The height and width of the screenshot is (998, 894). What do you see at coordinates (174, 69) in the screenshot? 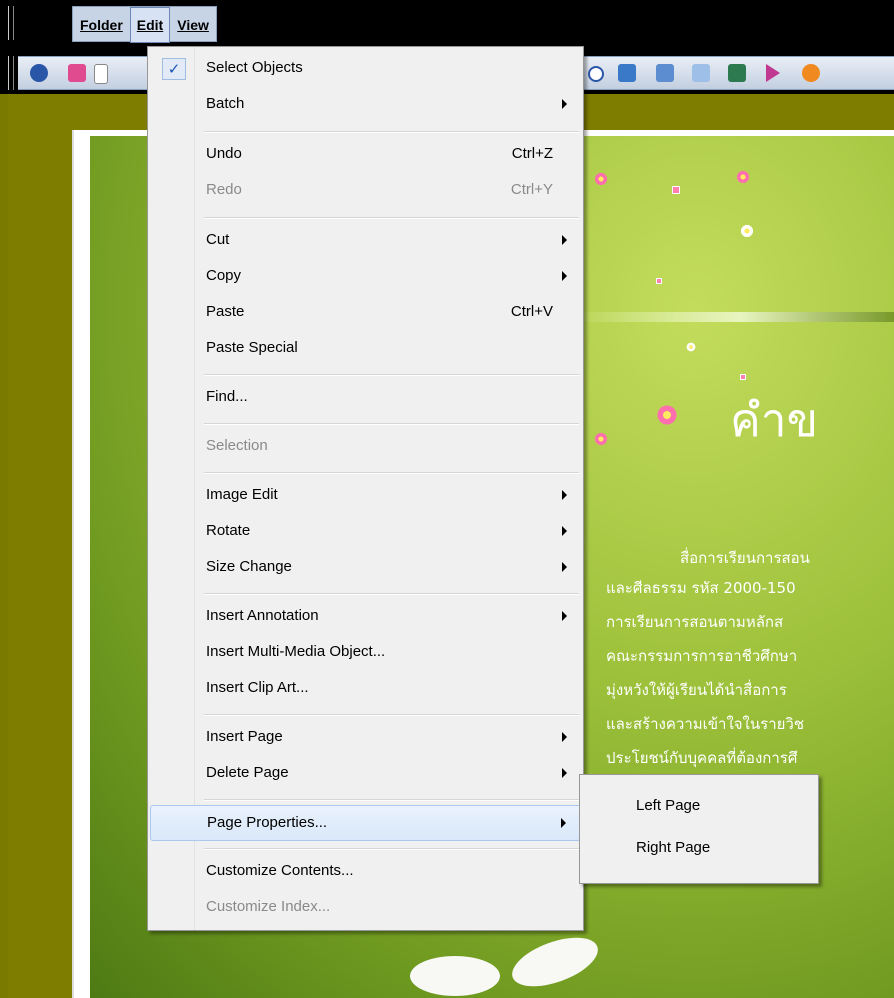
I see `checkmark-icon: ✓` at bounding box center [174, 69].